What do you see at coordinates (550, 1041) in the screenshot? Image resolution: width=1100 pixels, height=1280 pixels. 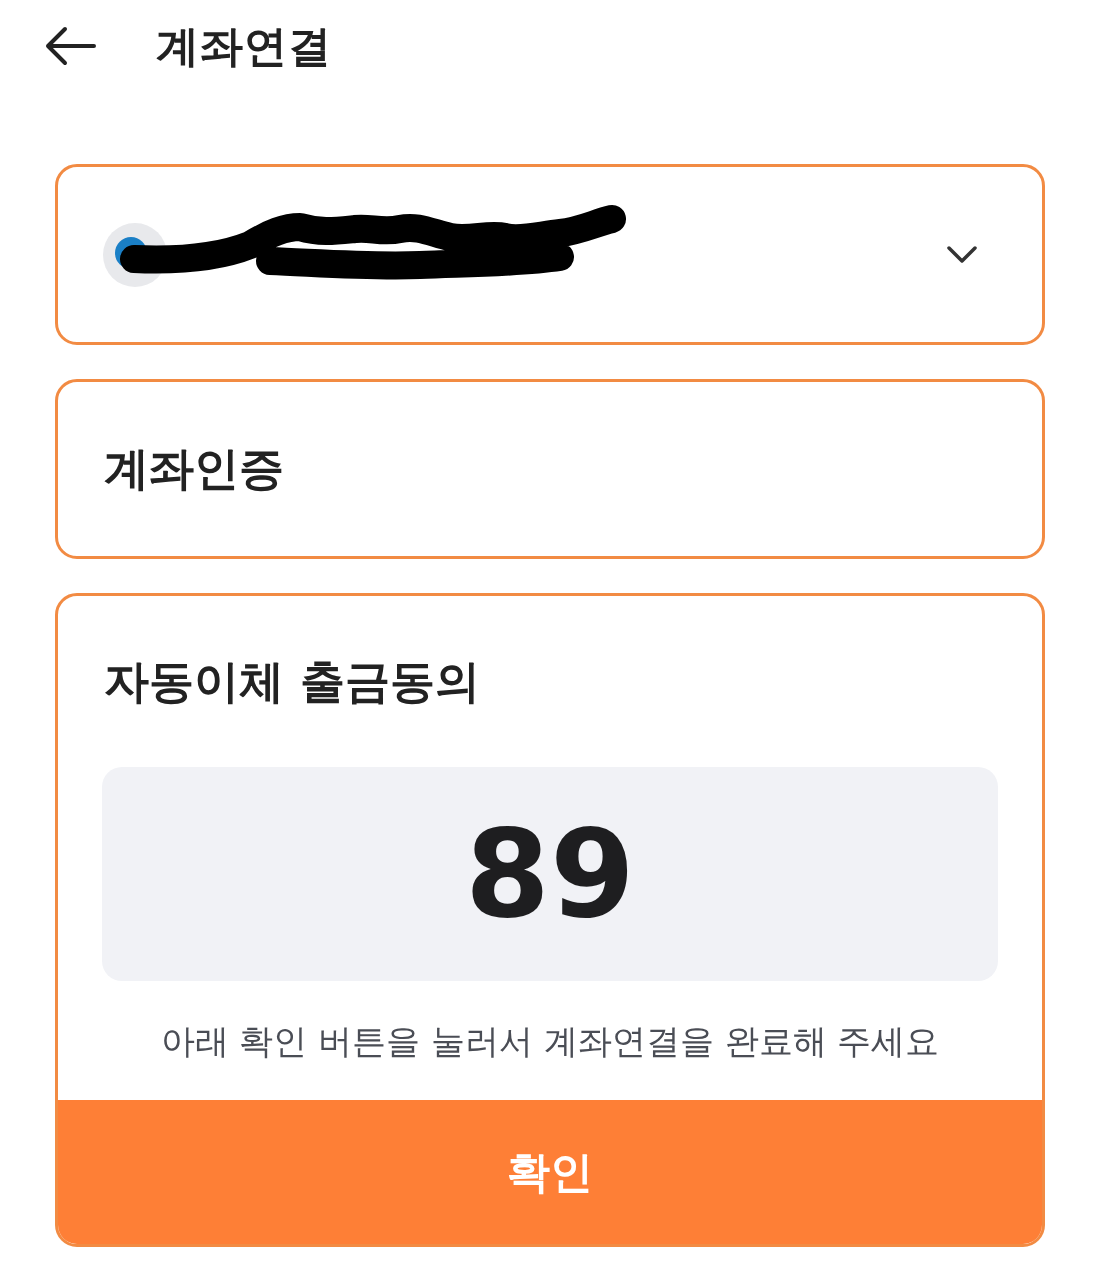 I see `instruction-text: 아래 확인 버튼을 눌러서 계좌연결을 완료해 주세요` at bounding box center [550, 1041].